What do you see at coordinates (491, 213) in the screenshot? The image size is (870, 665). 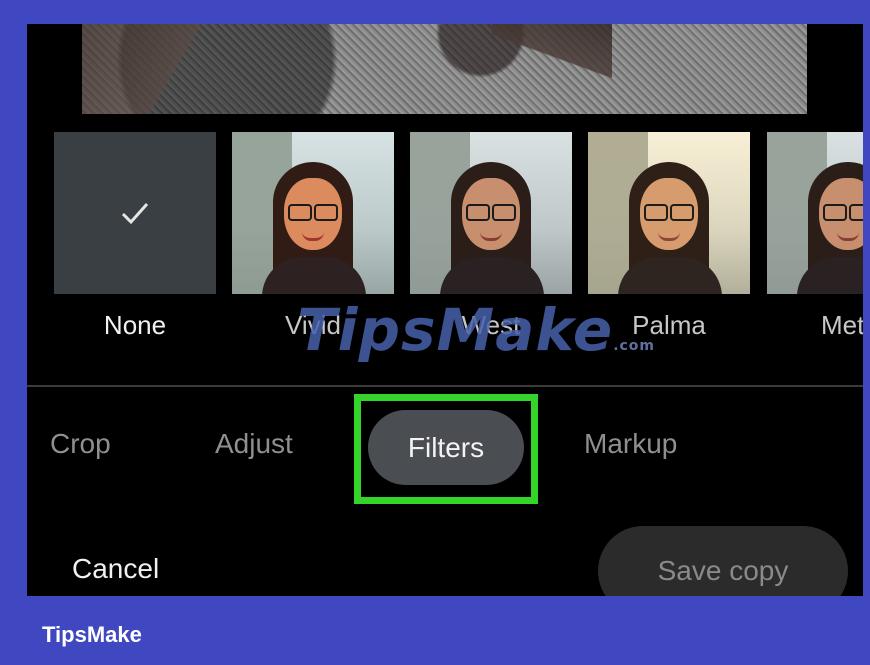 I see `filter-thumbnail-west` at bounding box center [491, 213].